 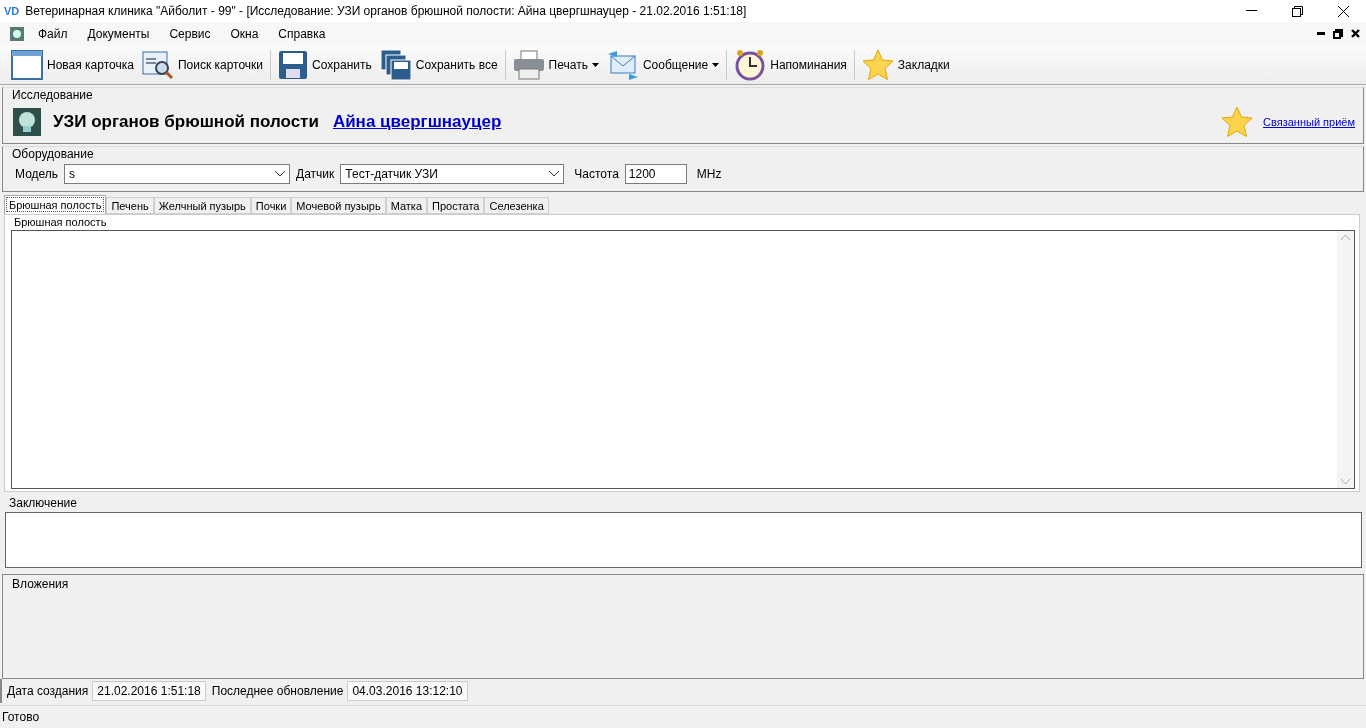 What do you see at coordinates (40, 583) in the screenshot?
I see `group-label: Вложения` at bounding box center [40, 583].